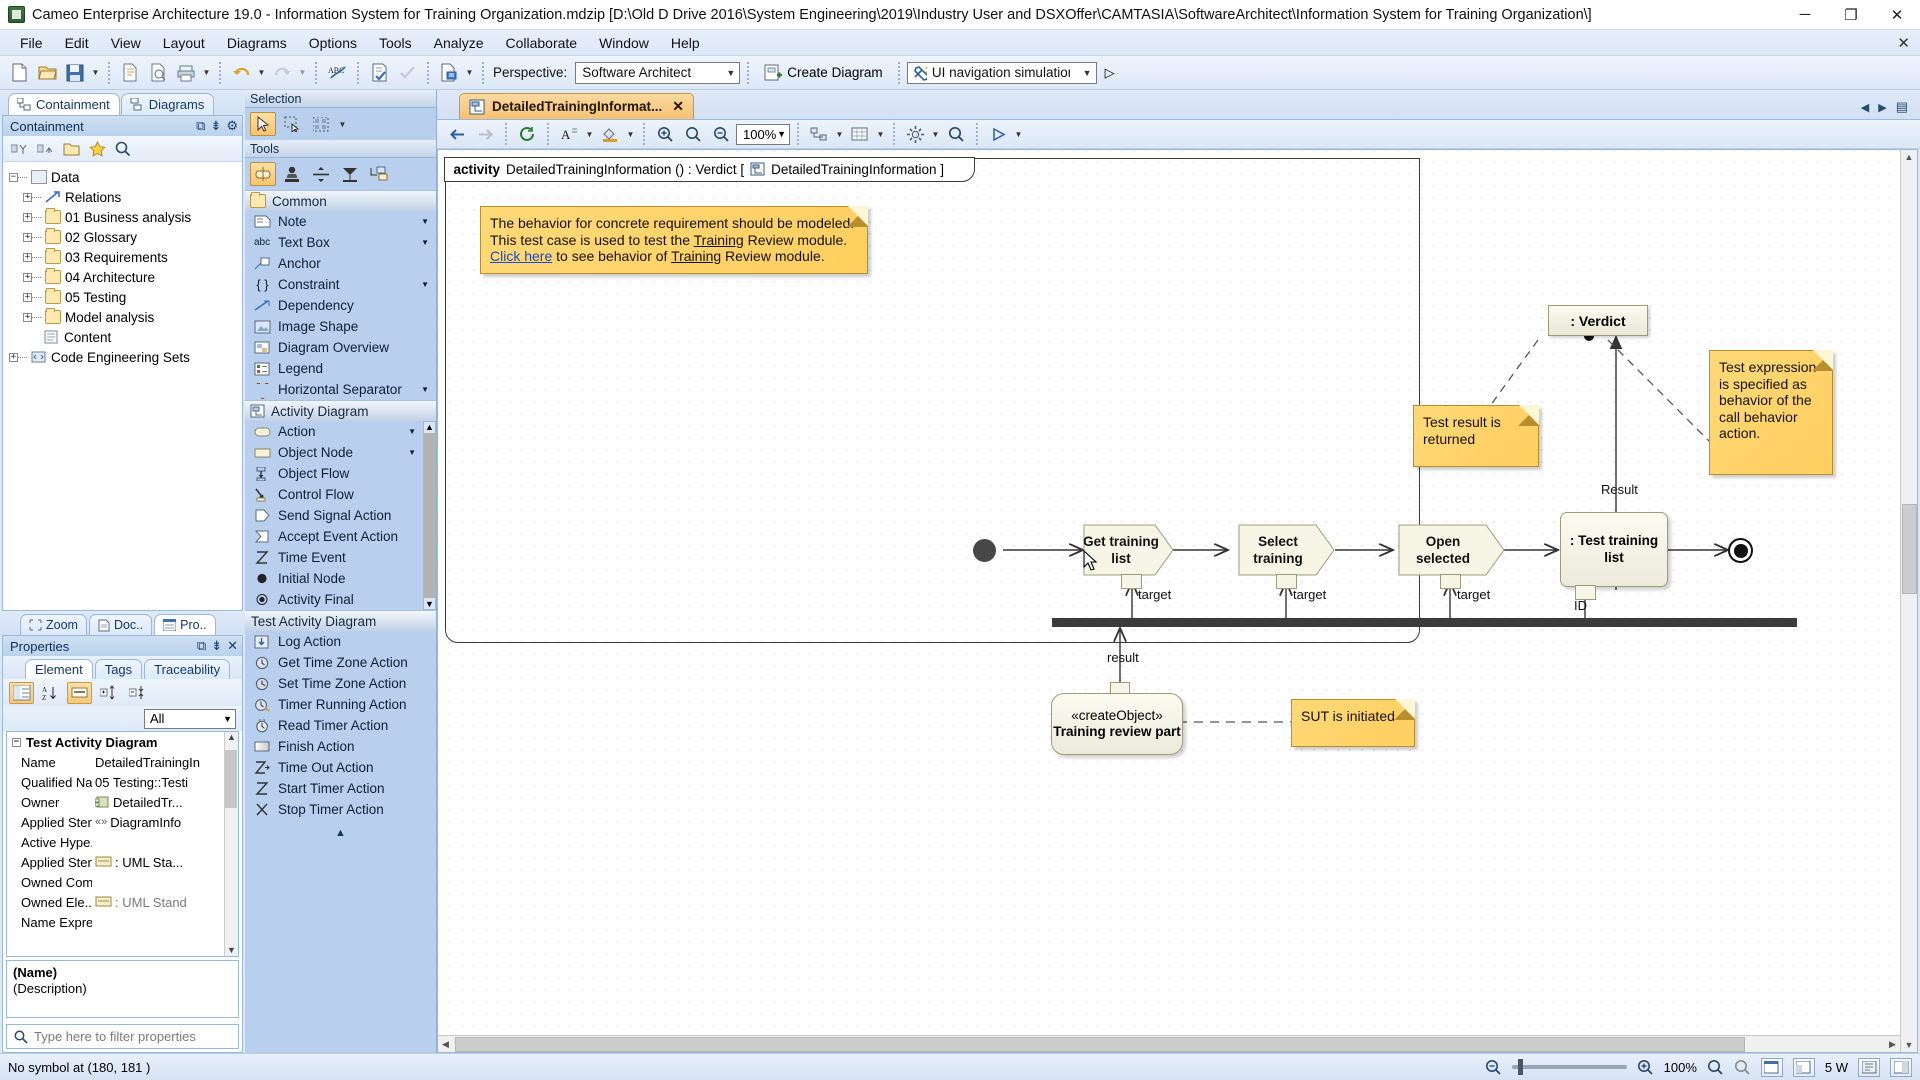 Image resolution: width=1920 pixels, height=1080 pixels. Describe the element at coordinates (1100, 1044) in the screenshot. I see `hscroll-thumb` at that location.